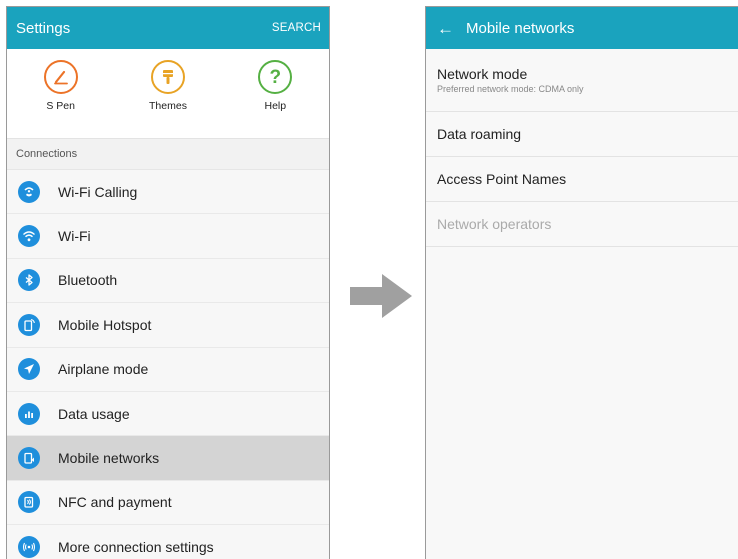 This screenshot has height=559, width=738. I want to click on list-item-label: Wi-Fi, so click(74, 236).